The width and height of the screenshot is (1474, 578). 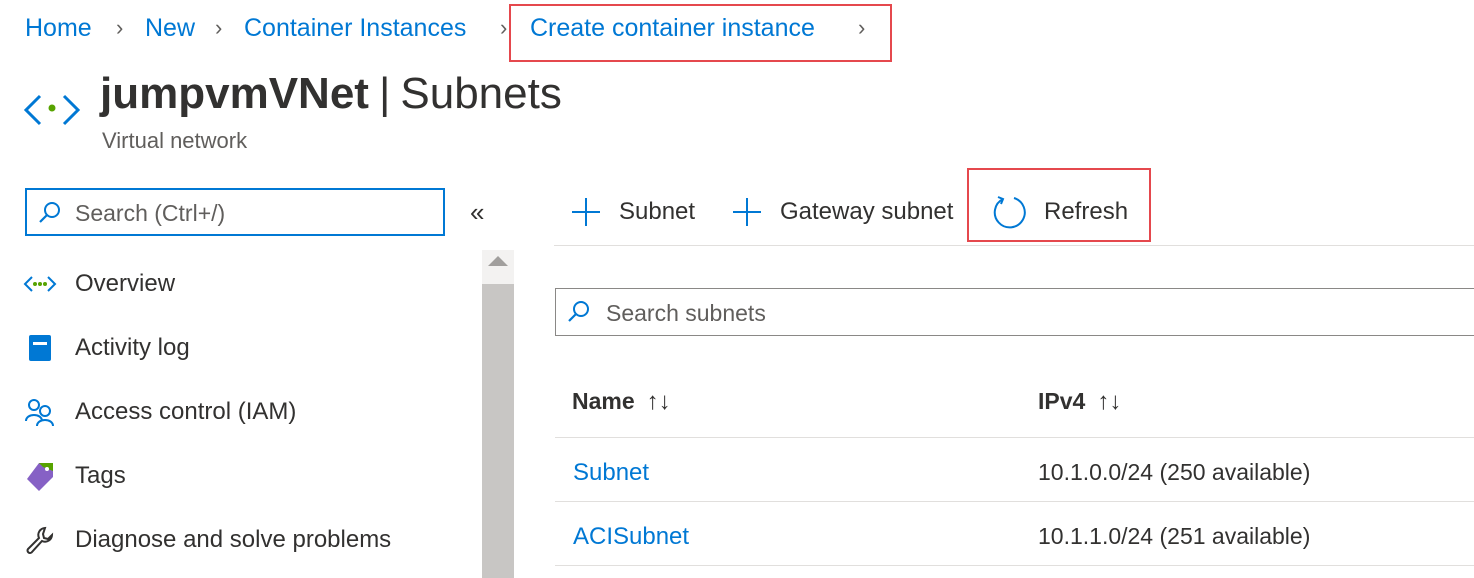 I want to click on page-title: jumpvmVNet | Subnets, so click(x=331, y=94).